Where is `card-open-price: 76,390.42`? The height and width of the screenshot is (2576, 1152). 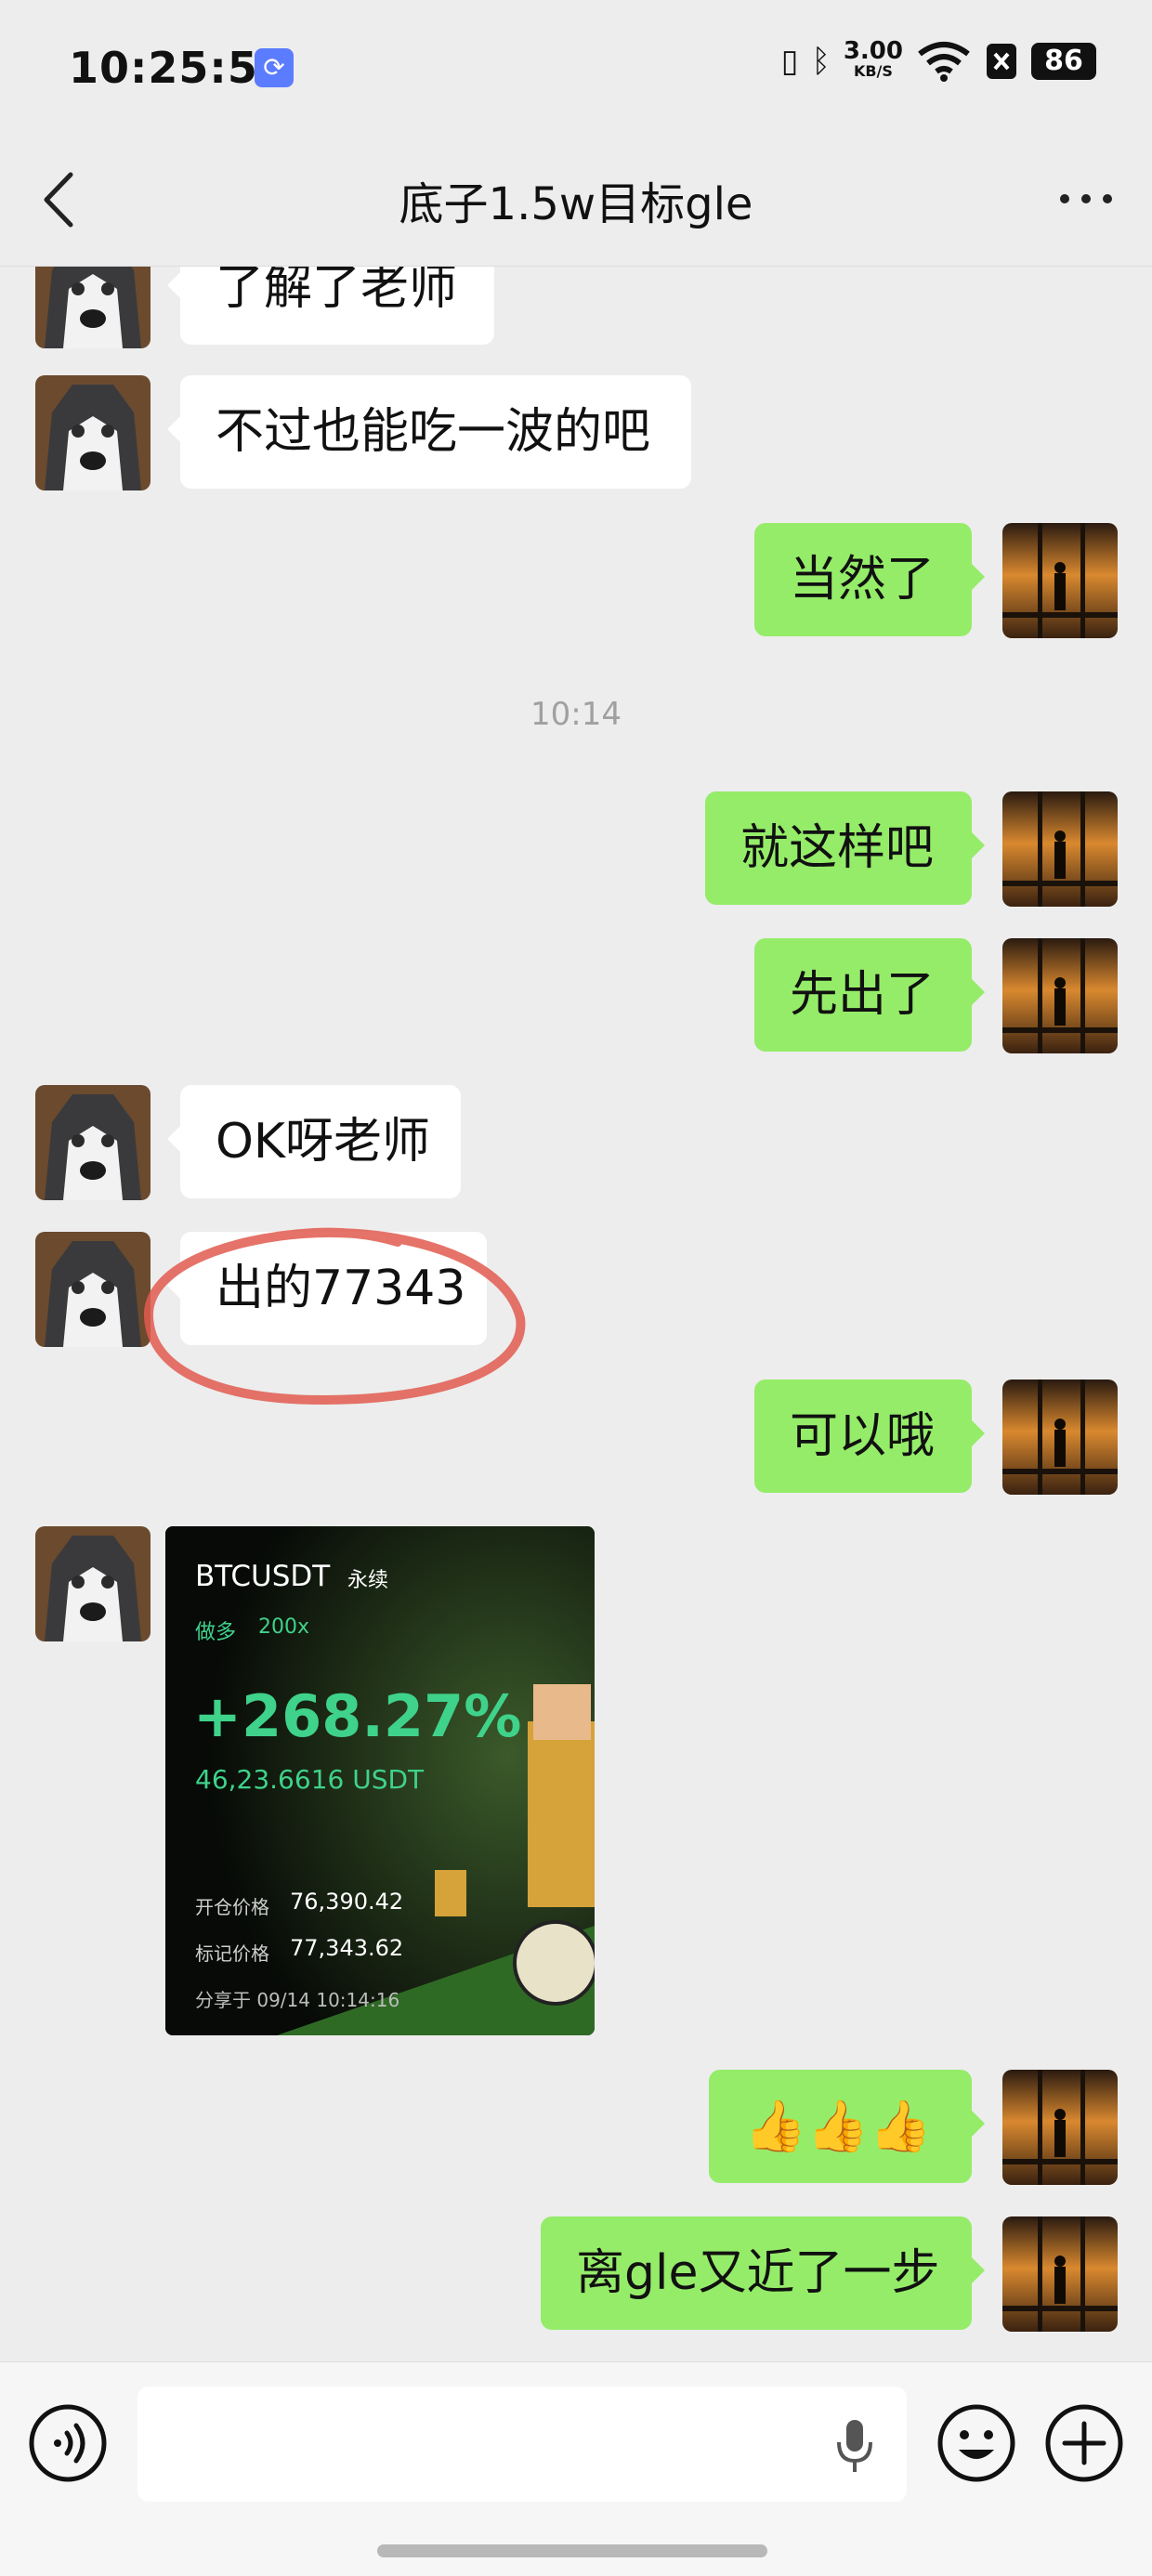 card-open-price: 76,390.42 is located at coordinates (347, 1902).